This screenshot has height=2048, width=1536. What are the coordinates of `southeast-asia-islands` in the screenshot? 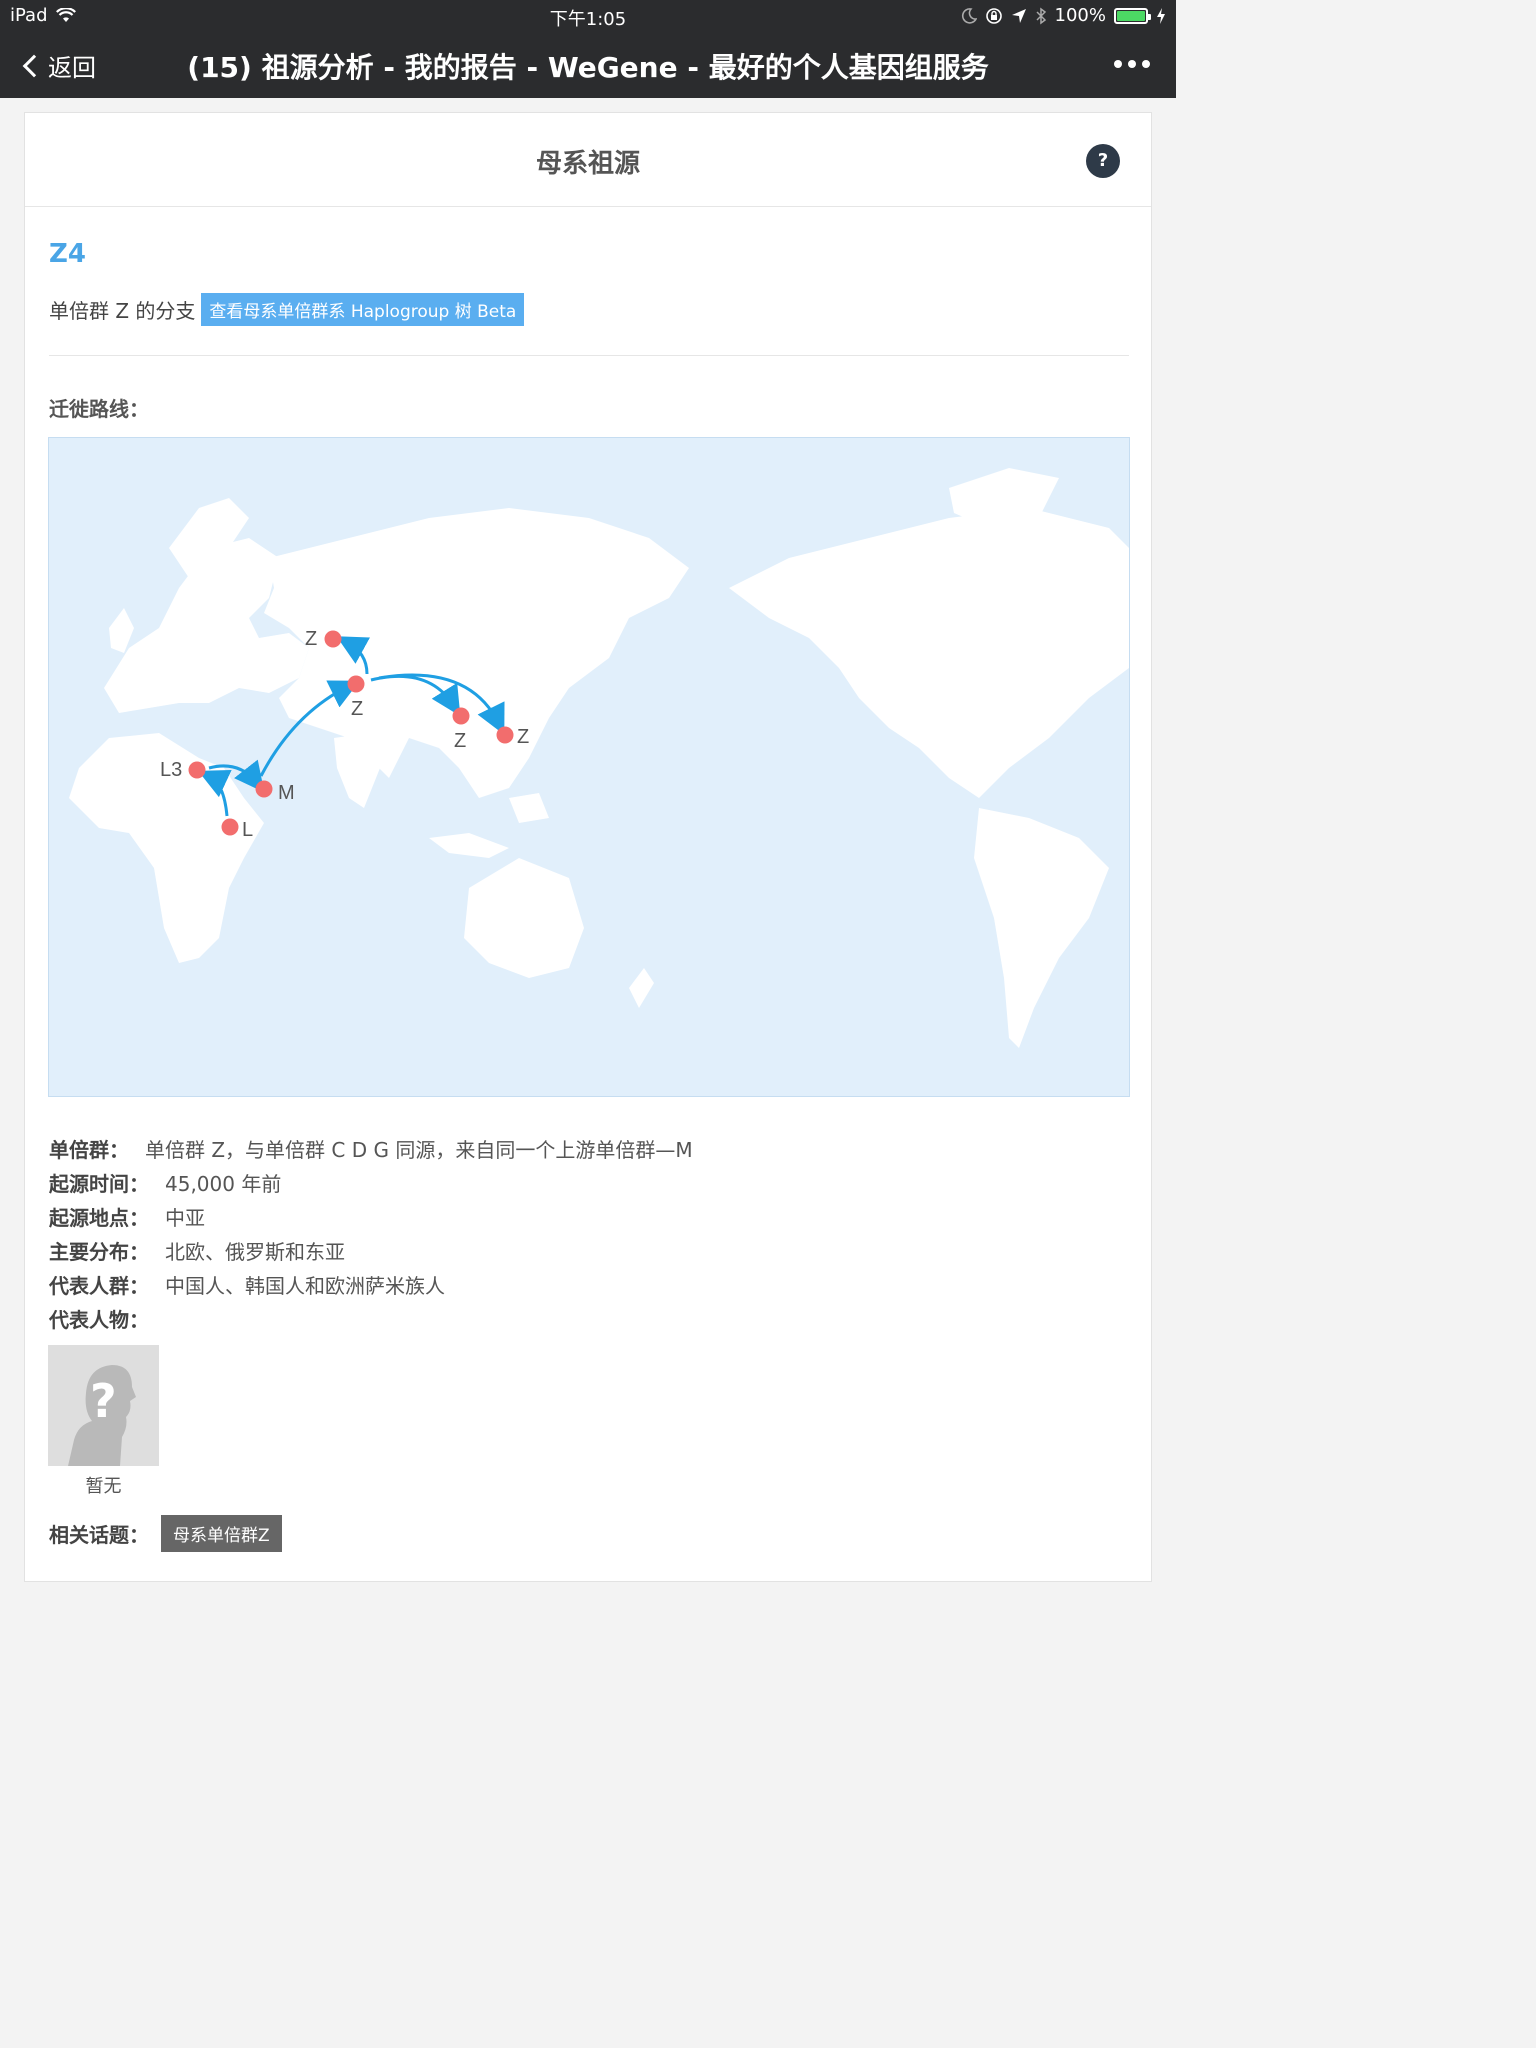 It's located at (489, 825).